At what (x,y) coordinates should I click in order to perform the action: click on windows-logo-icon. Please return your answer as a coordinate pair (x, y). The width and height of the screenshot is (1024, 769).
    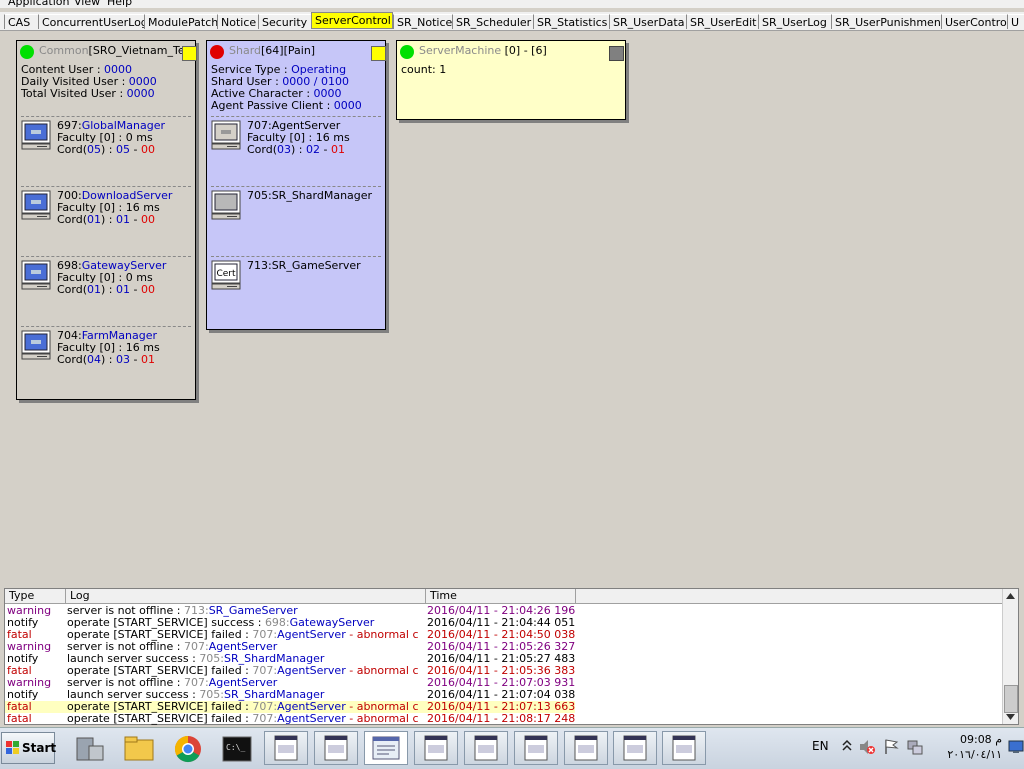
    Looking at the image, I should click on (12, 747).